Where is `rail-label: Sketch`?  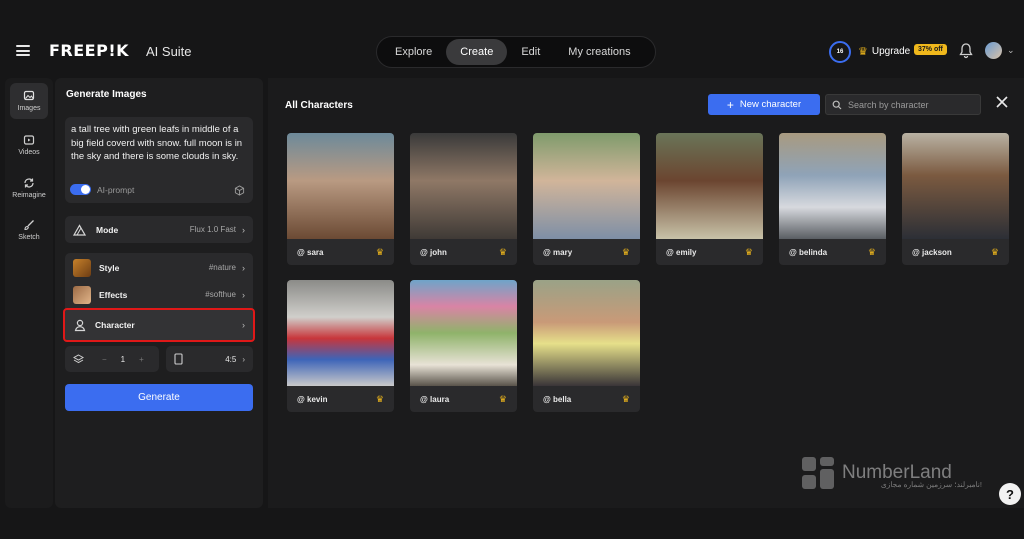
rail-label: Sketch is located at coordinates (29, 237).